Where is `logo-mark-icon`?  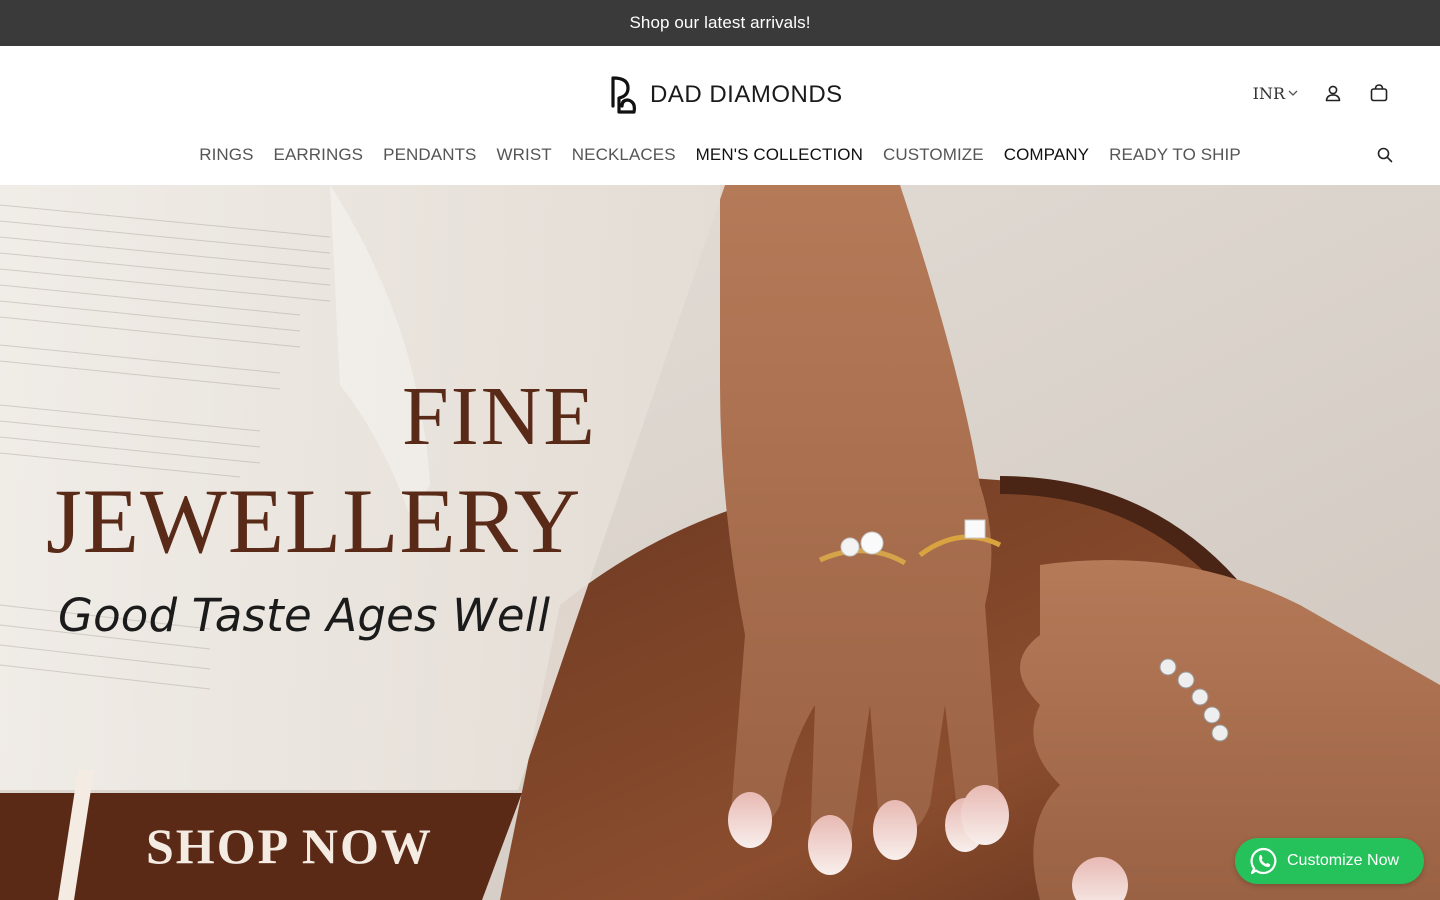 logo-mark-icon is located at coordinates (623, 95).